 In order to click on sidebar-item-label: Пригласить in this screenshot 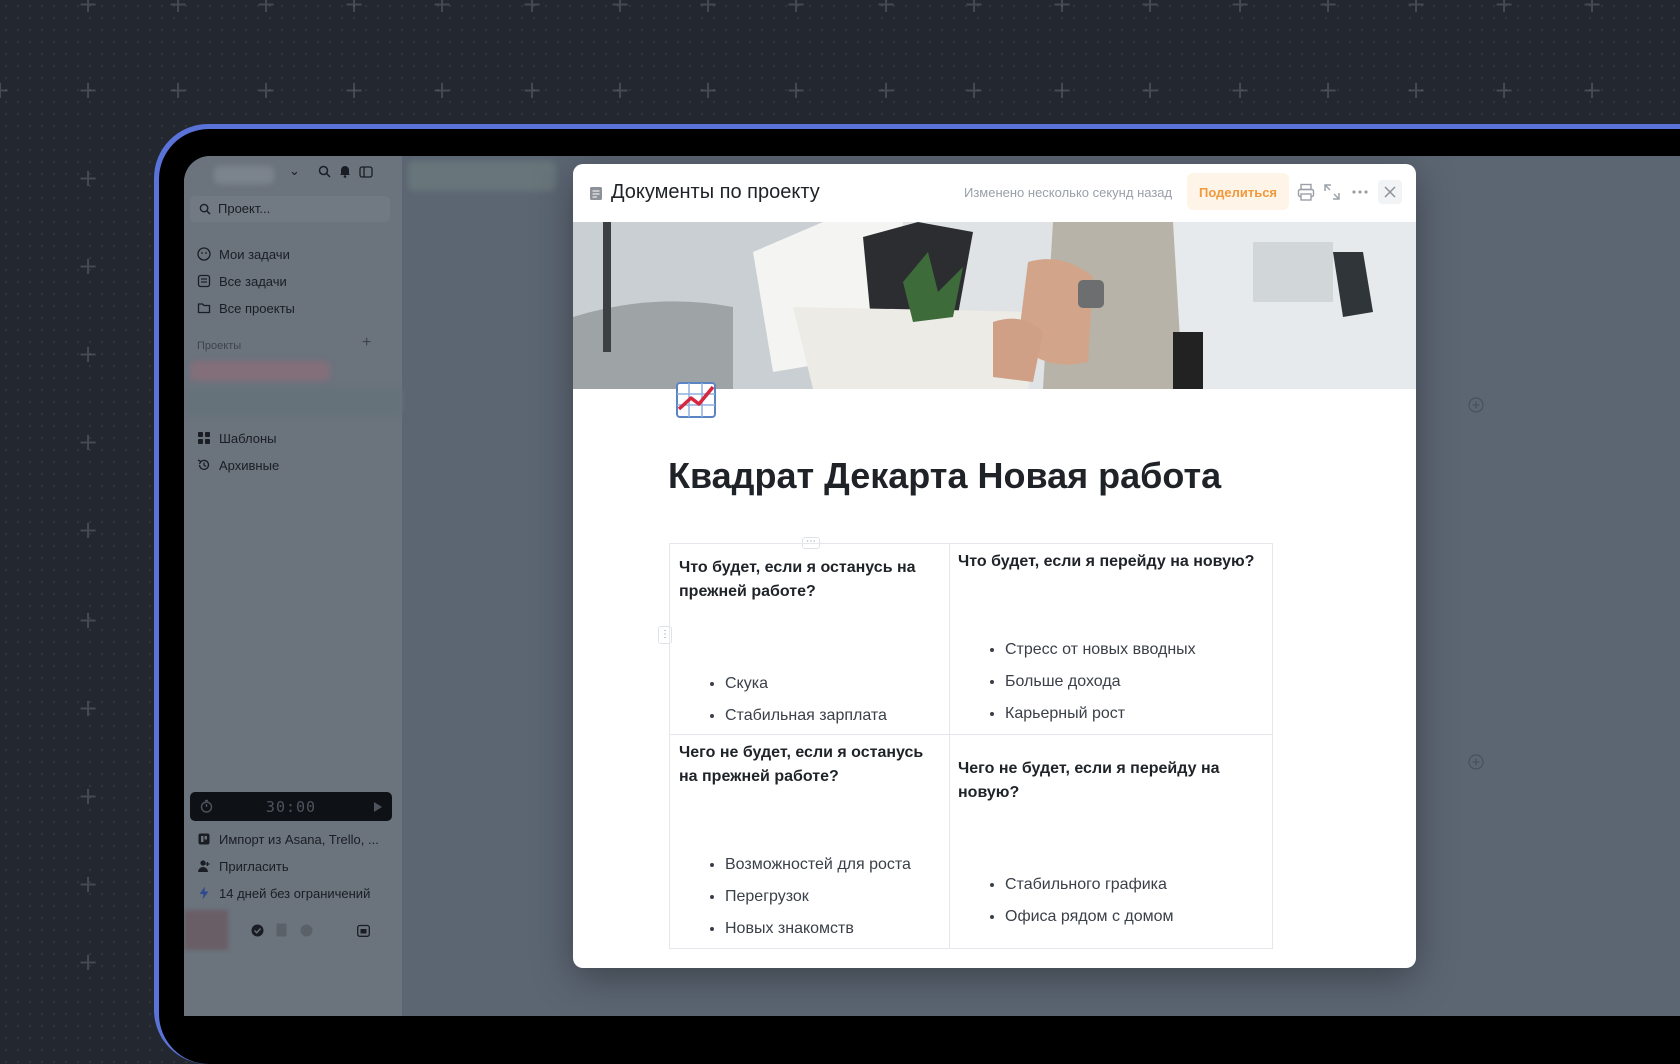, I will do `click(254, 866)`.